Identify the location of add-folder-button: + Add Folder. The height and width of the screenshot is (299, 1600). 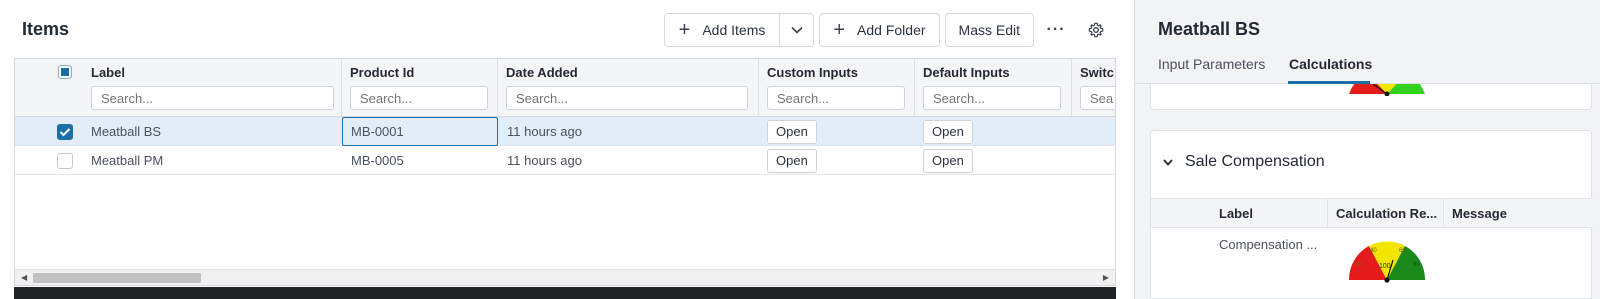
(879, 30).